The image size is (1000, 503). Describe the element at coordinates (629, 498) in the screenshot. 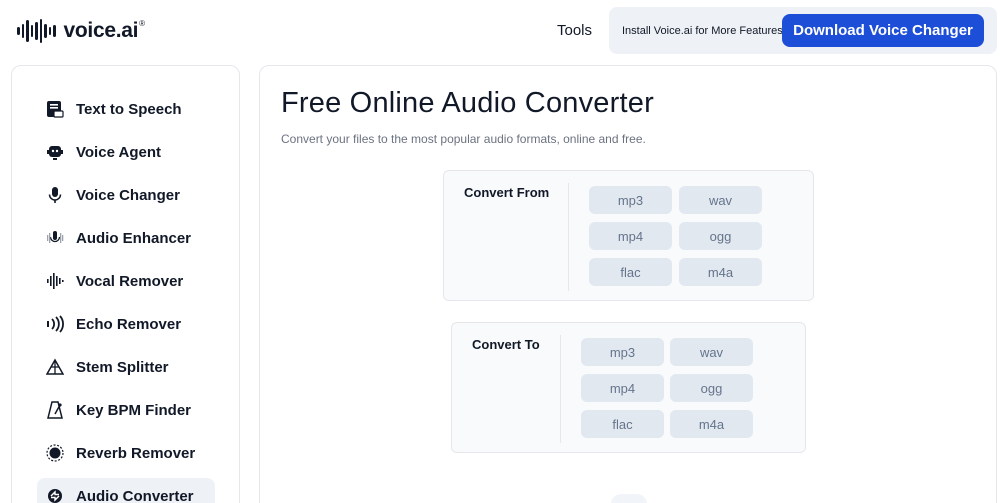

I see `upload-control-partial` at that location.